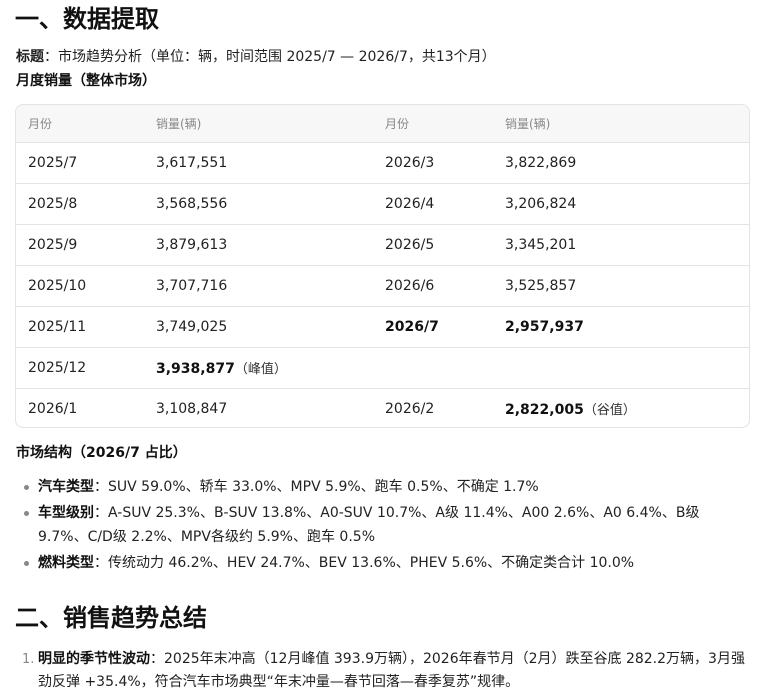  What do you see at coordinates (445, 407) in the screenshot?
I see `month-cell: 2026/2` at bounding box center [445, 407].